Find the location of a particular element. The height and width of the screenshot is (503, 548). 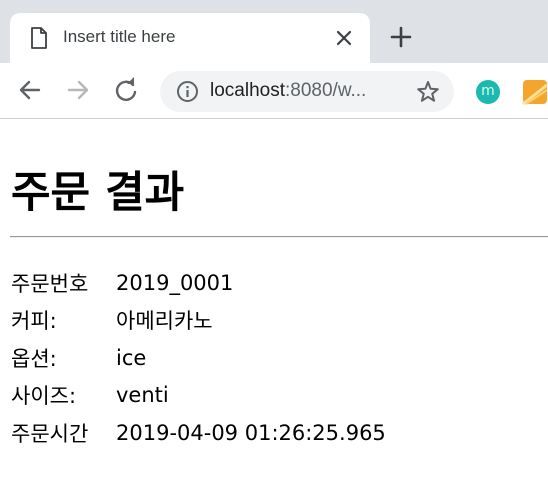

document-icon is located at coordinates (39, 38).